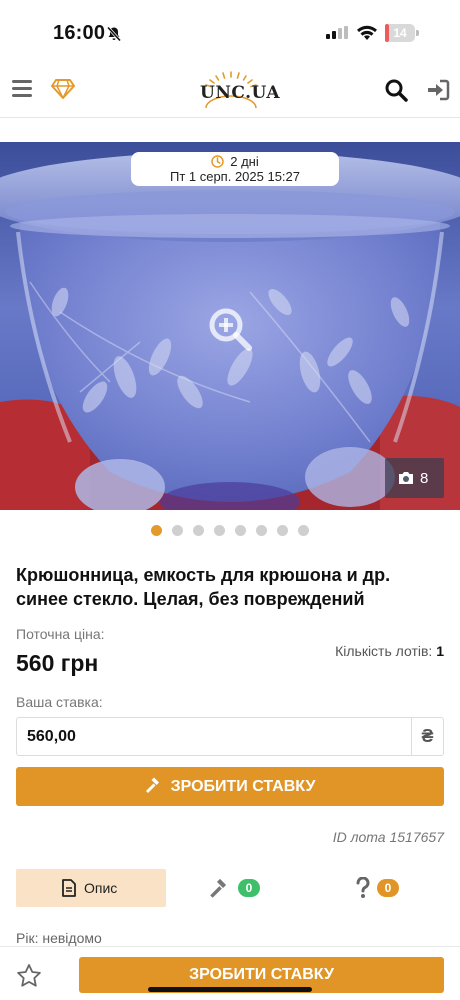  I want to click on lots-count-label: Кількість лотів:, so click(384, 651).